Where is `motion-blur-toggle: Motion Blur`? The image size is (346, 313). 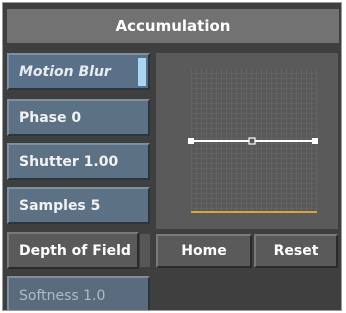
motion-blur-toggle: Motion Blur is located at coordinates (78, 71).